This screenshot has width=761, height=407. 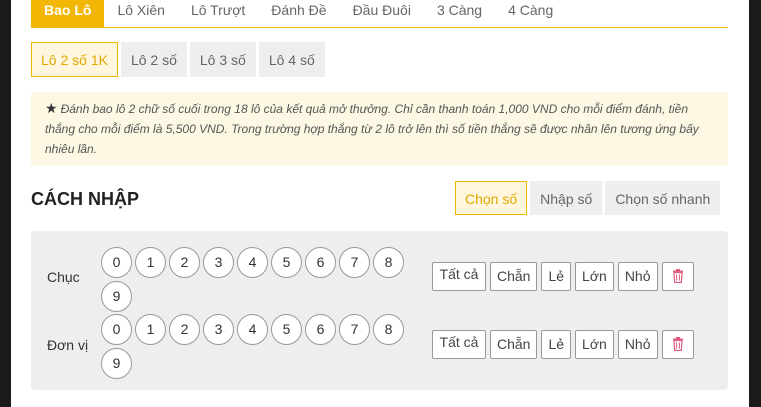 What do you see at coordinates (254, 346) in the screenshot?
I see `digit-group-units: 0 1 2 3 4 5 6 7 8 9` at bounding box center [254, 346].